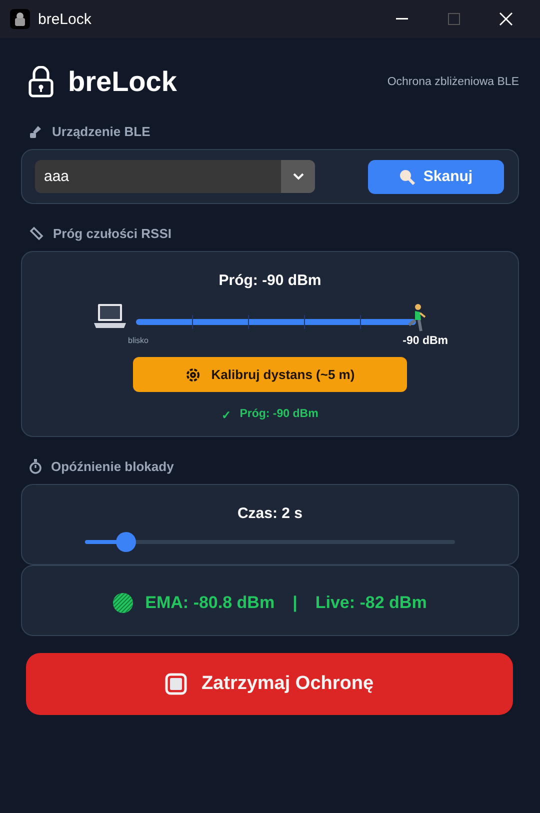 This screenshot has height=813, width=540. Describe the element at coordinates (453, 82) in the screenshot. I see `app-subtitle: Ochrona zbliżeniowa BLE` at that location.